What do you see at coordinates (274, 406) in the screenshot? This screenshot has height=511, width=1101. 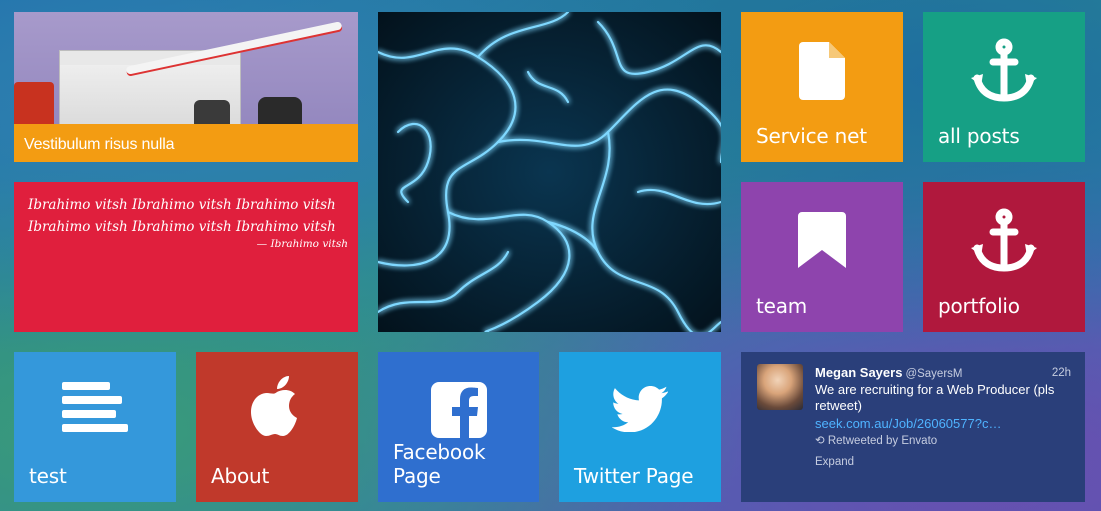 I see `apple-icon` at bounding box center [274, 406].